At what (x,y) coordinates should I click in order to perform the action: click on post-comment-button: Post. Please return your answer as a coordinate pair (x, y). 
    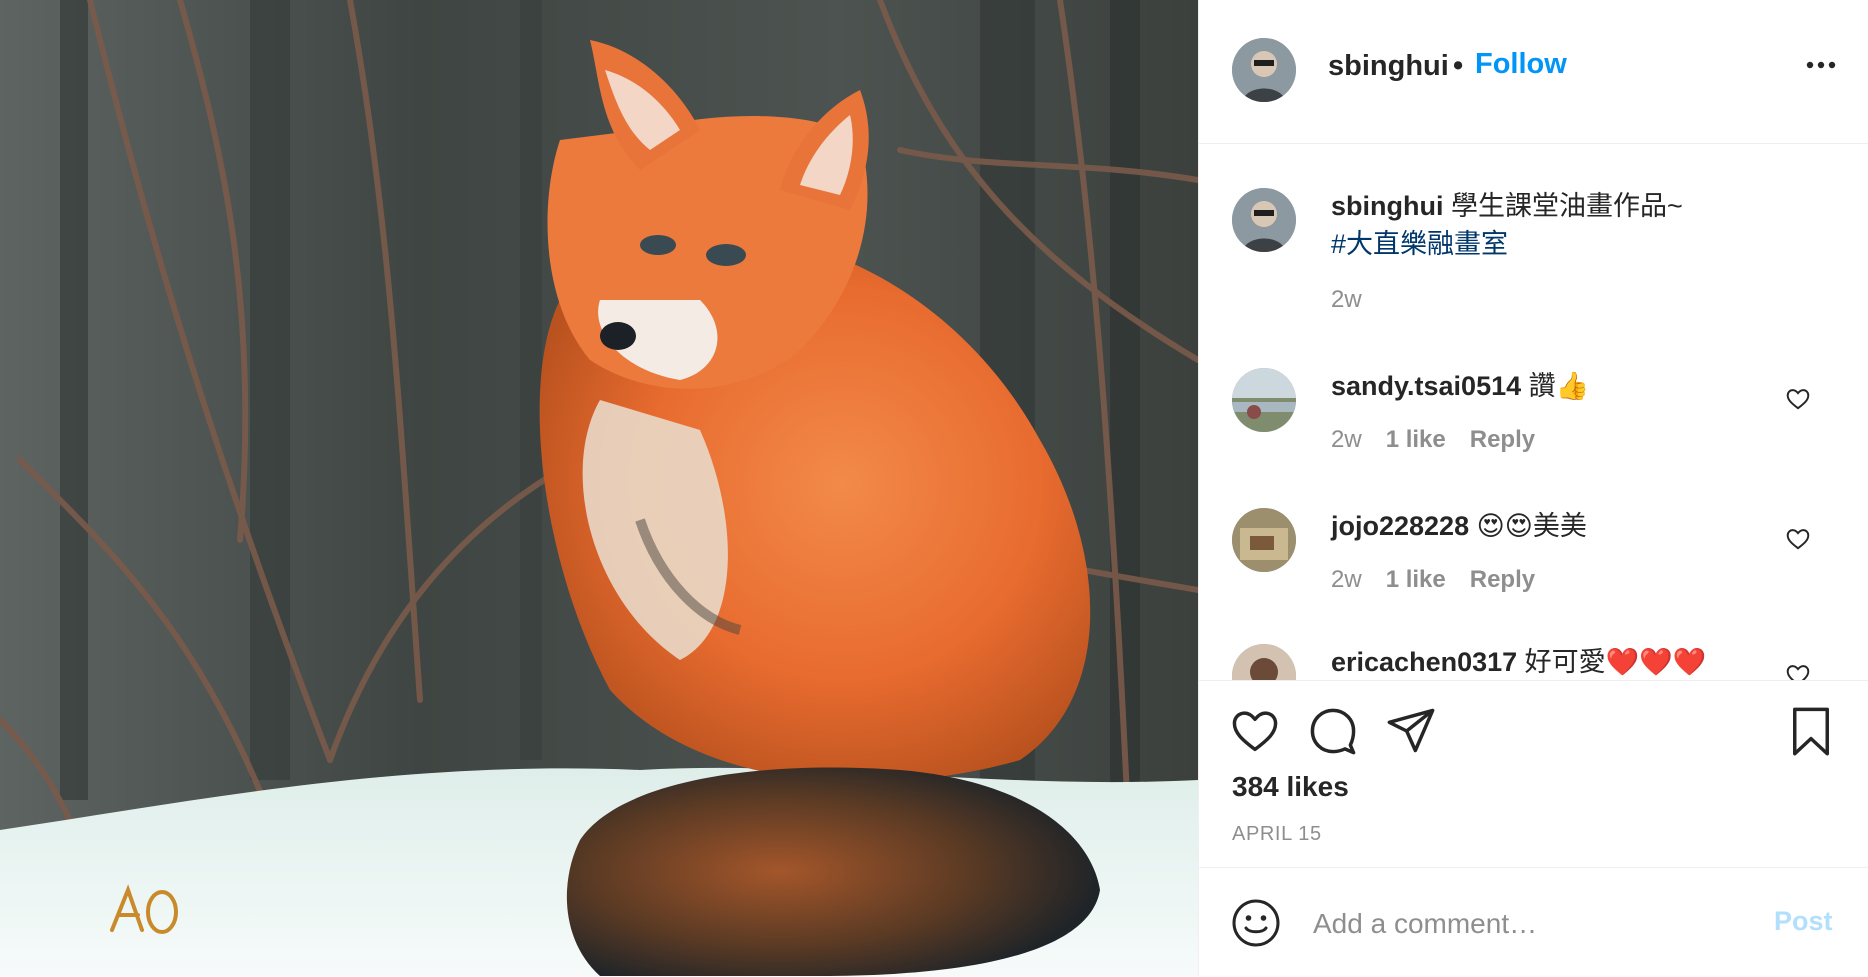
    Looking at the image, I should click on (1803, 921).